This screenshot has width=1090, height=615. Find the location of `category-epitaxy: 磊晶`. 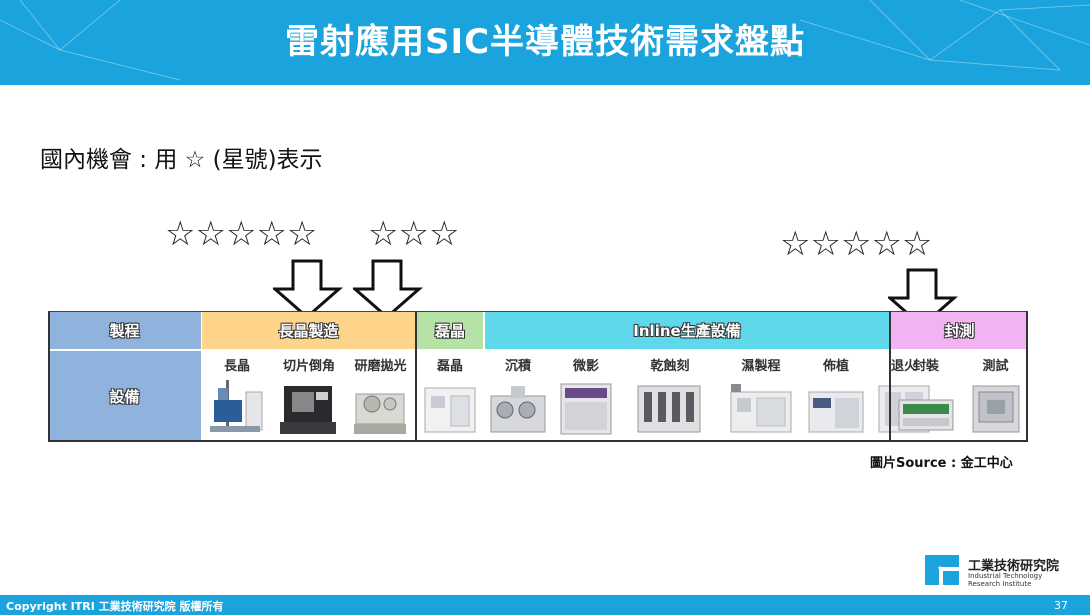

category-epitaxy: 磊晶 is located at coordinates (450, 330).